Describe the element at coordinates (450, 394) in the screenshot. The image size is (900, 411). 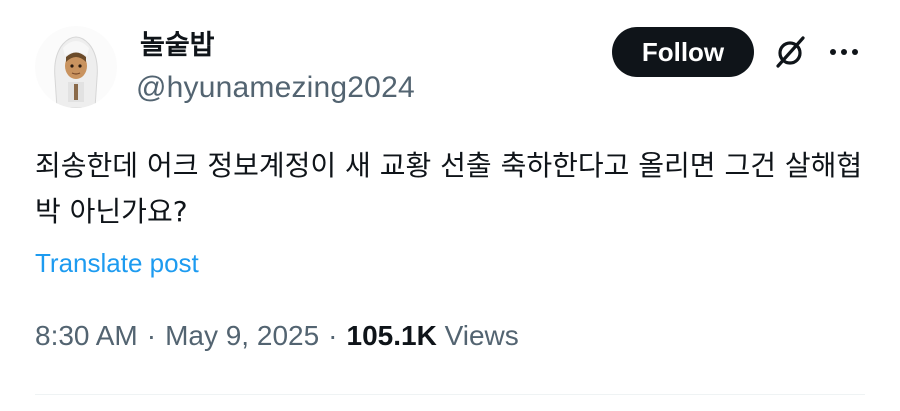
I see `divider` at that location.